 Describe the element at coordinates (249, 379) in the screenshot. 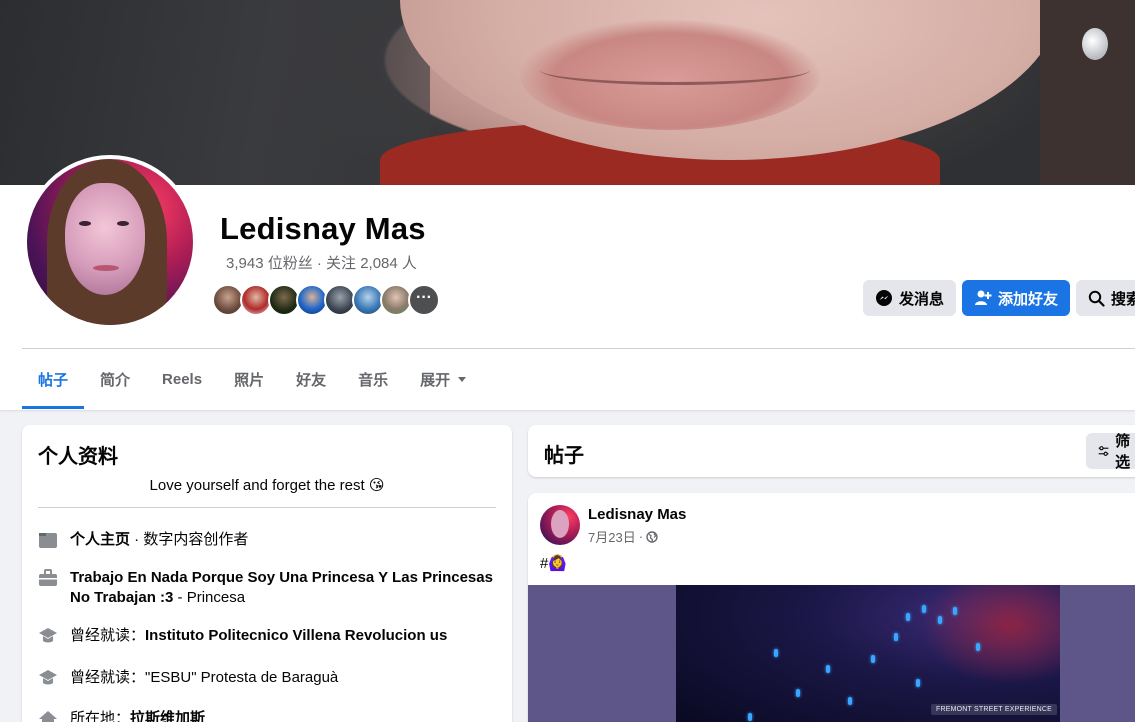

I see `tab-photos: 照片` at that location.